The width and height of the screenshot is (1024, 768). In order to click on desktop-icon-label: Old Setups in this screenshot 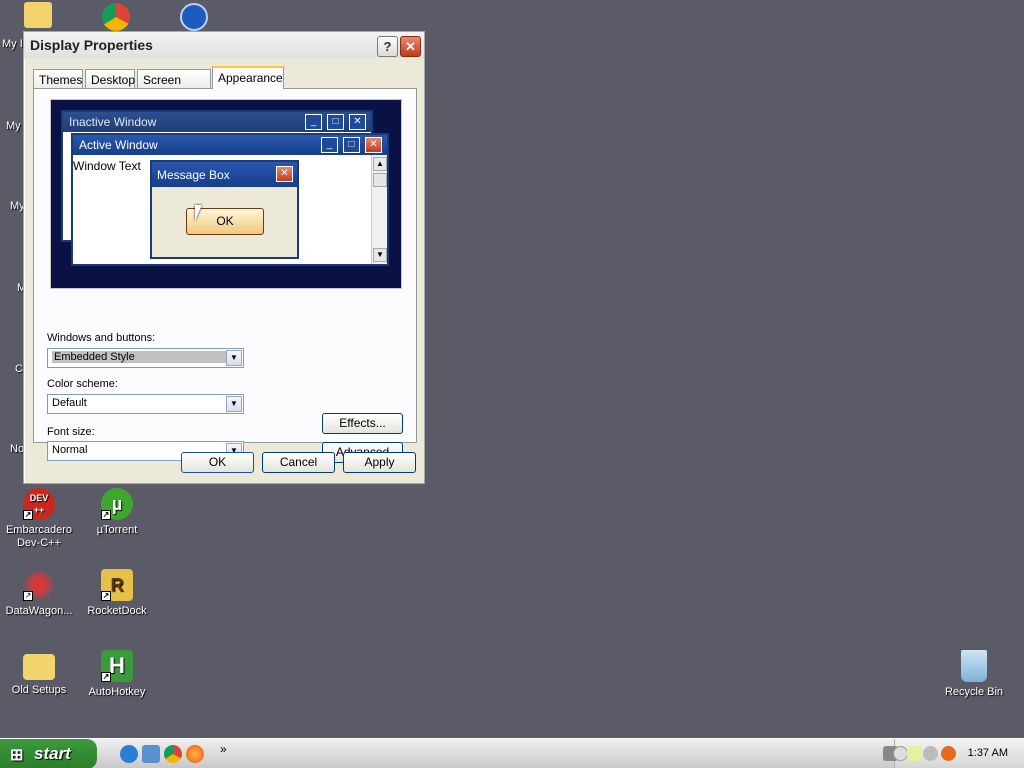, I will do `click(39, 690)`.